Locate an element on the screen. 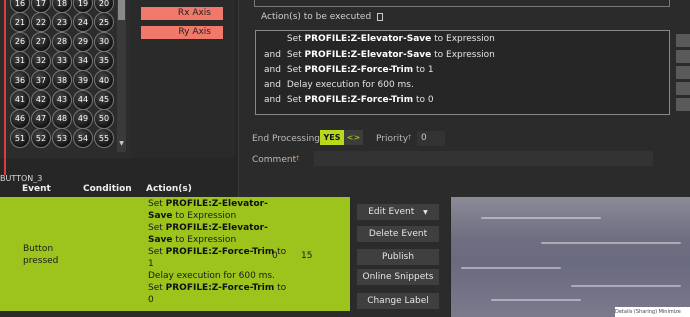  grid-button: 54 is located at coordinates (83, 138).